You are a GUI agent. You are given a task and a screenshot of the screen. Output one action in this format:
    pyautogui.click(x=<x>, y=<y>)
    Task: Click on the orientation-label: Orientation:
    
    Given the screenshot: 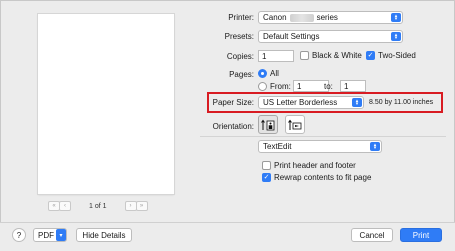 What is the action you would take?
    pyautogui.click(x=233, y=126)
    